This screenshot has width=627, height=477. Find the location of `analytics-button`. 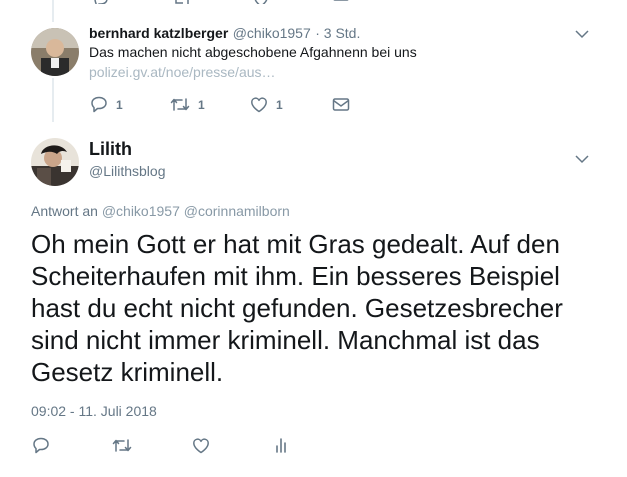

analytics-button is located at coordinates (281, 445).